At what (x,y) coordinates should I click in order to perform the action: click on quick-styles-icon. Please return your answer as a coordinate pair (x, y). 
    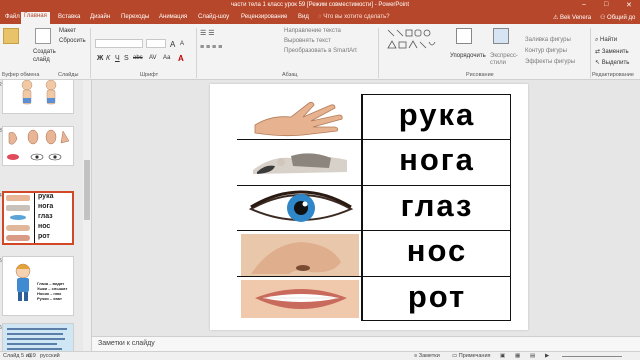
    Looking at the image, I should click on (501, 36).